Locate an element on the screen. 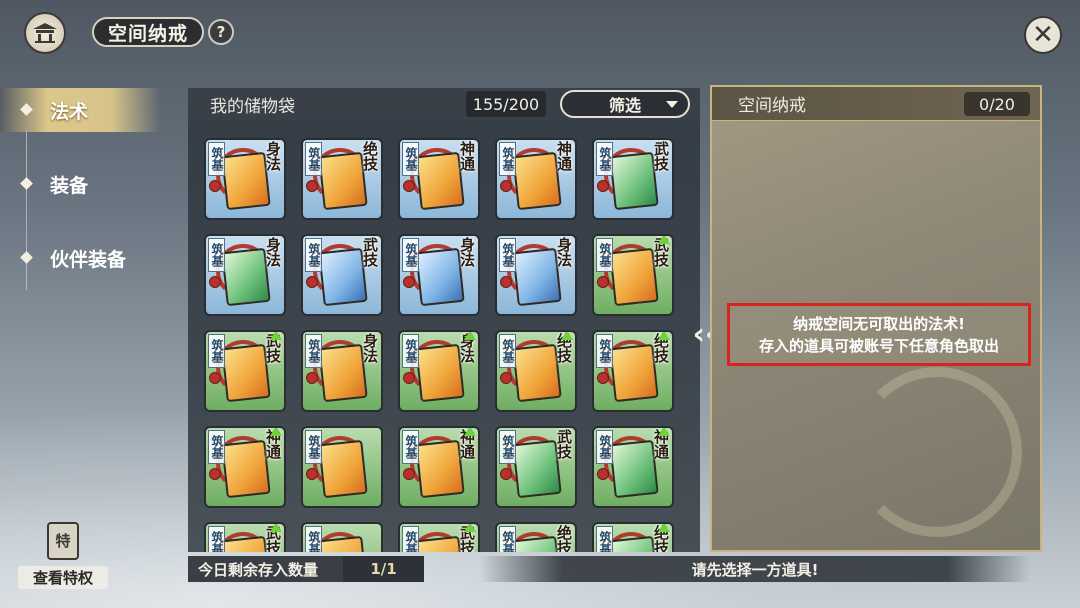 The height and width of the screenshot is (608, 1080). storage-header: 我的储物袋 155/200 筛选 is located at coordinates (444, 104).